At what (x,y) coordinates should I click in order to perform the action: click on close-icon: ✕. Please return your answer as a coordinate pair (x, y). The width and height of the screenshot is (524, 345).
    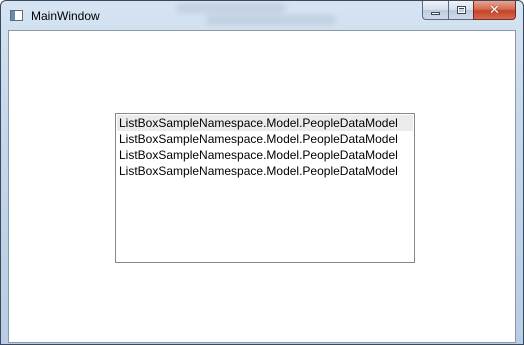
    Looking at the image, I should click on (494, 10).